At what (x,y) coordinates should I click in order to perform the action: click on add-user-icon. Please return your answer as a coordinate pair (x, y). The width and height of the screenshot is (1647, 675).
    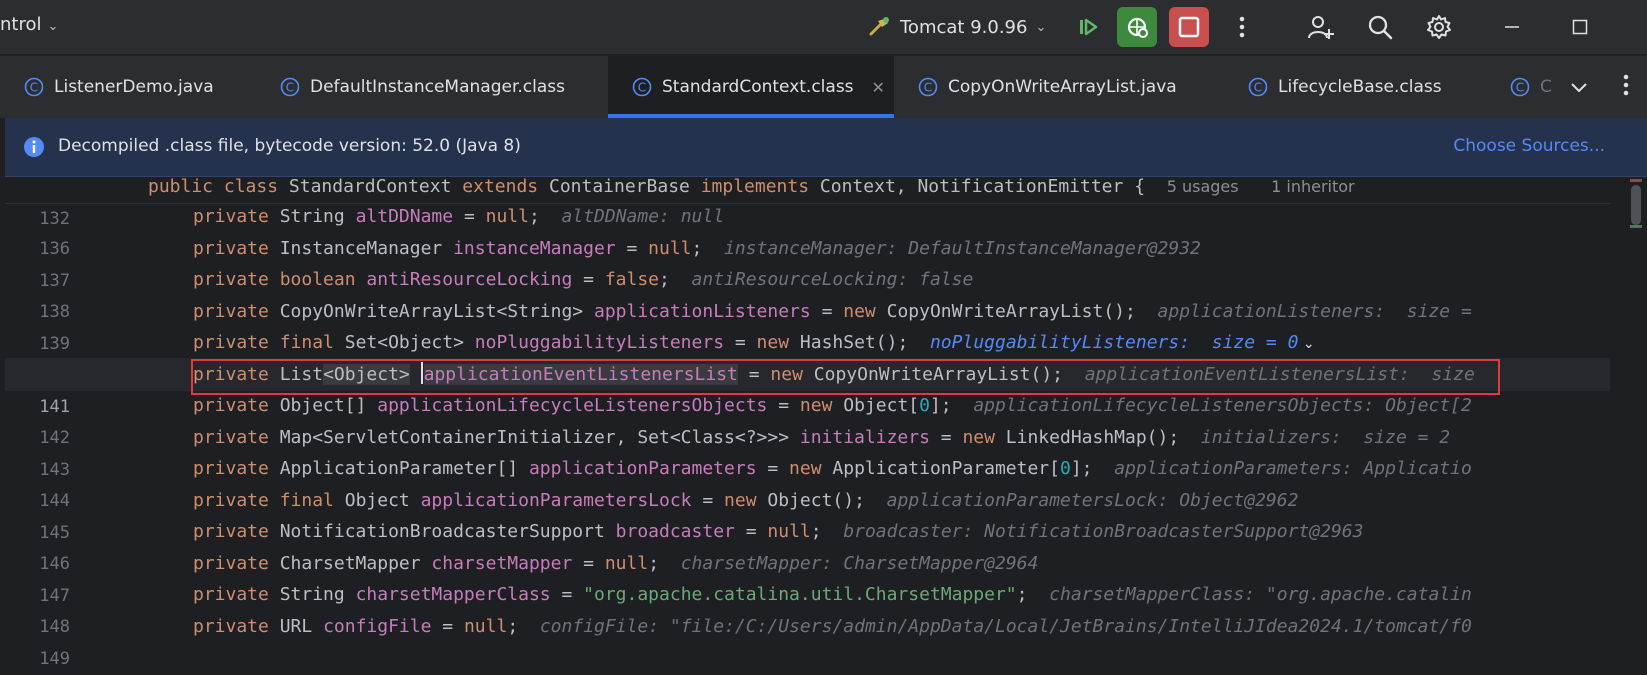
    Looking at the image, I should click on (1321, 27).